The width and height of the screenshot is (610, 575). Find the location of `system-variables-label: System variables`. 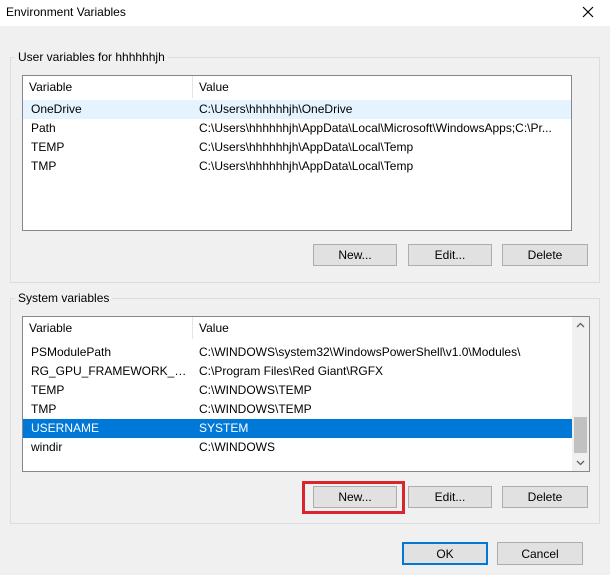

system-variables-label: System variables is located at coordinates (64, 298).